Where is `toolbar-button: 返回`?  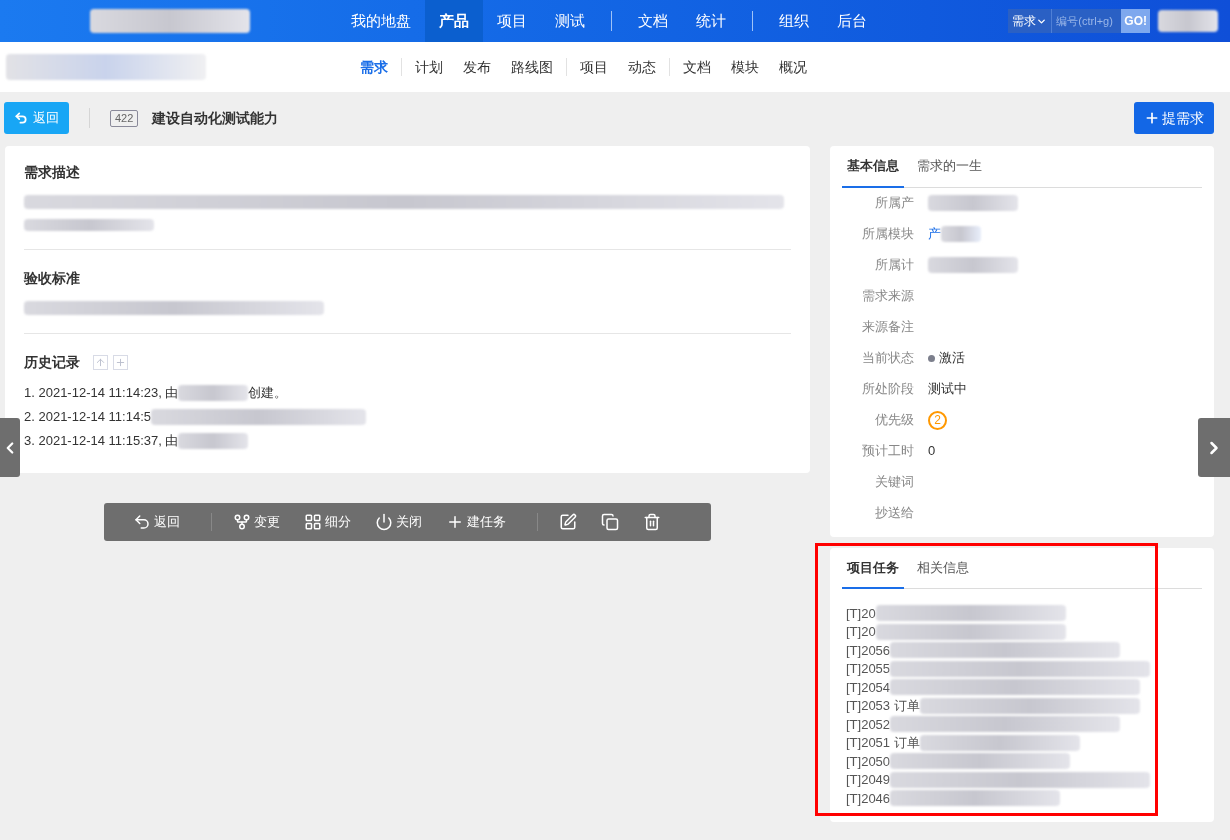 toolbar-button: 返回 is located at coordinates (156, 522).